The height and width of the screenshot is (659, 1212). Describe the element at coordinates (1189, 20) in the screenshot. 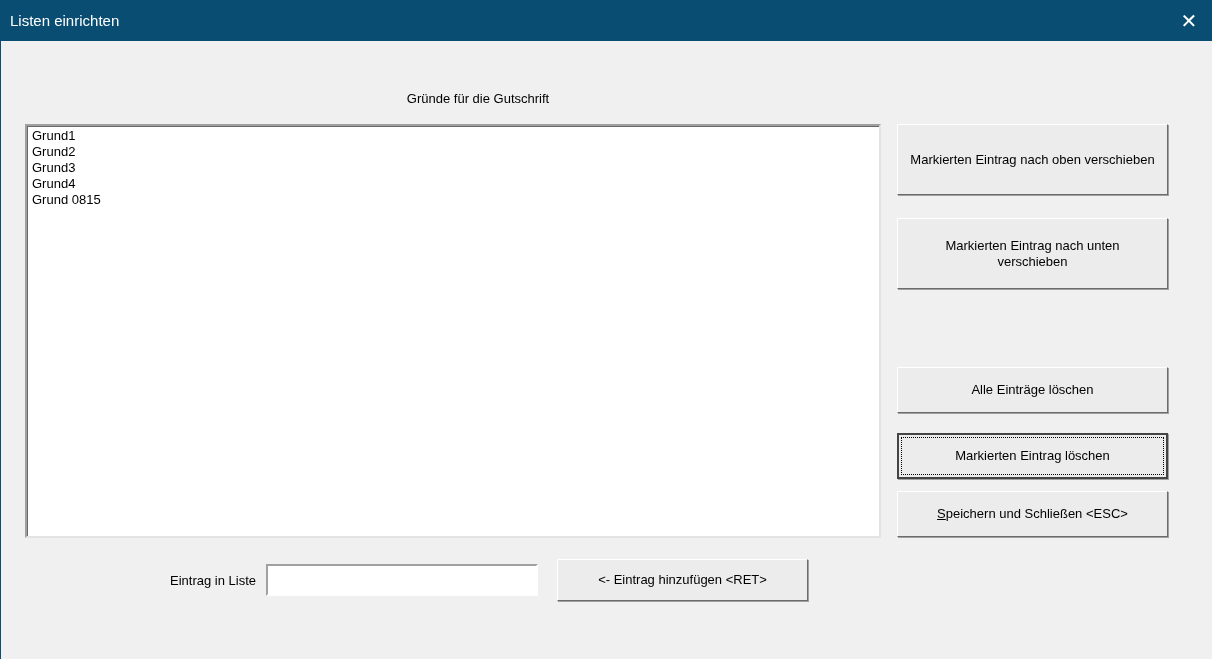

I see `close-button: ✕` at that location.